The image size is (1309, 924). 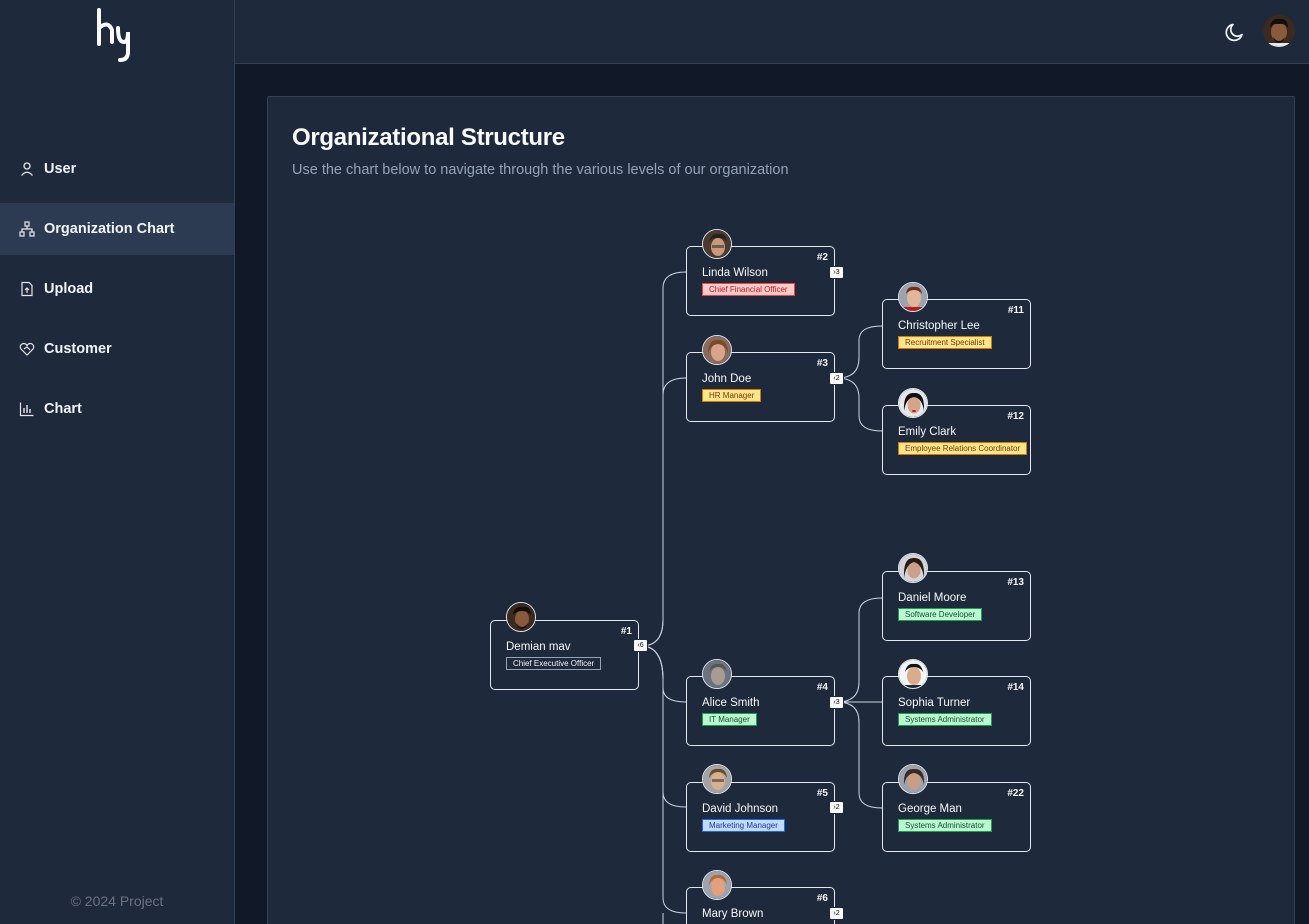 What do you see at coordinates (945, 342) in the screenshot?
I see `node-role-badge: Recruitment Specialist` at bounding box center [945, 342].